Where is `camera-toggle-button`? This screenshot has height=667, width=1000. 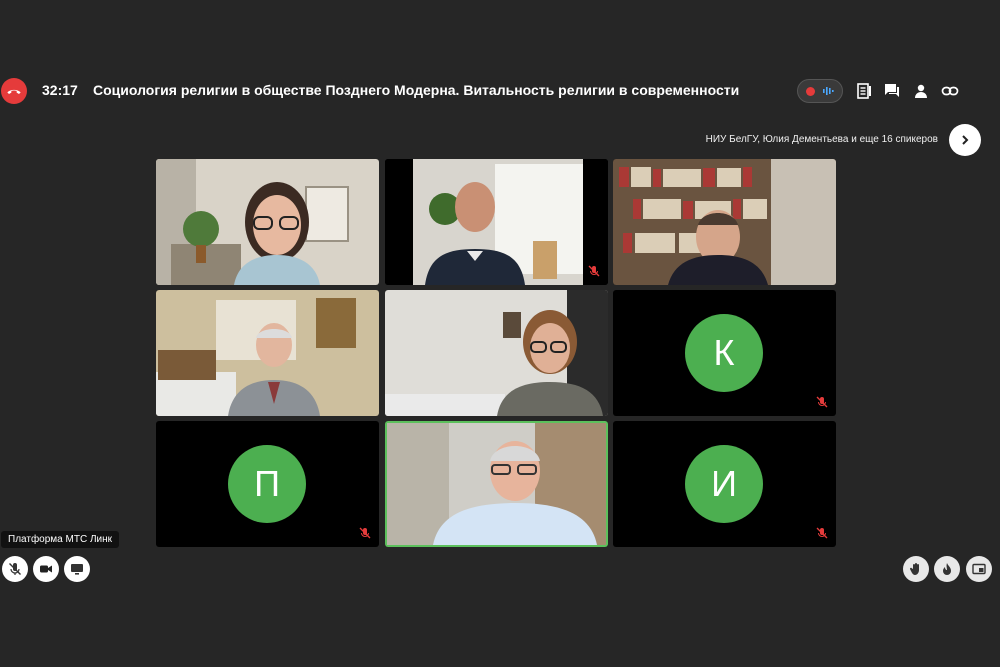 camera-toggle-button is located at coordinates (46, 569).